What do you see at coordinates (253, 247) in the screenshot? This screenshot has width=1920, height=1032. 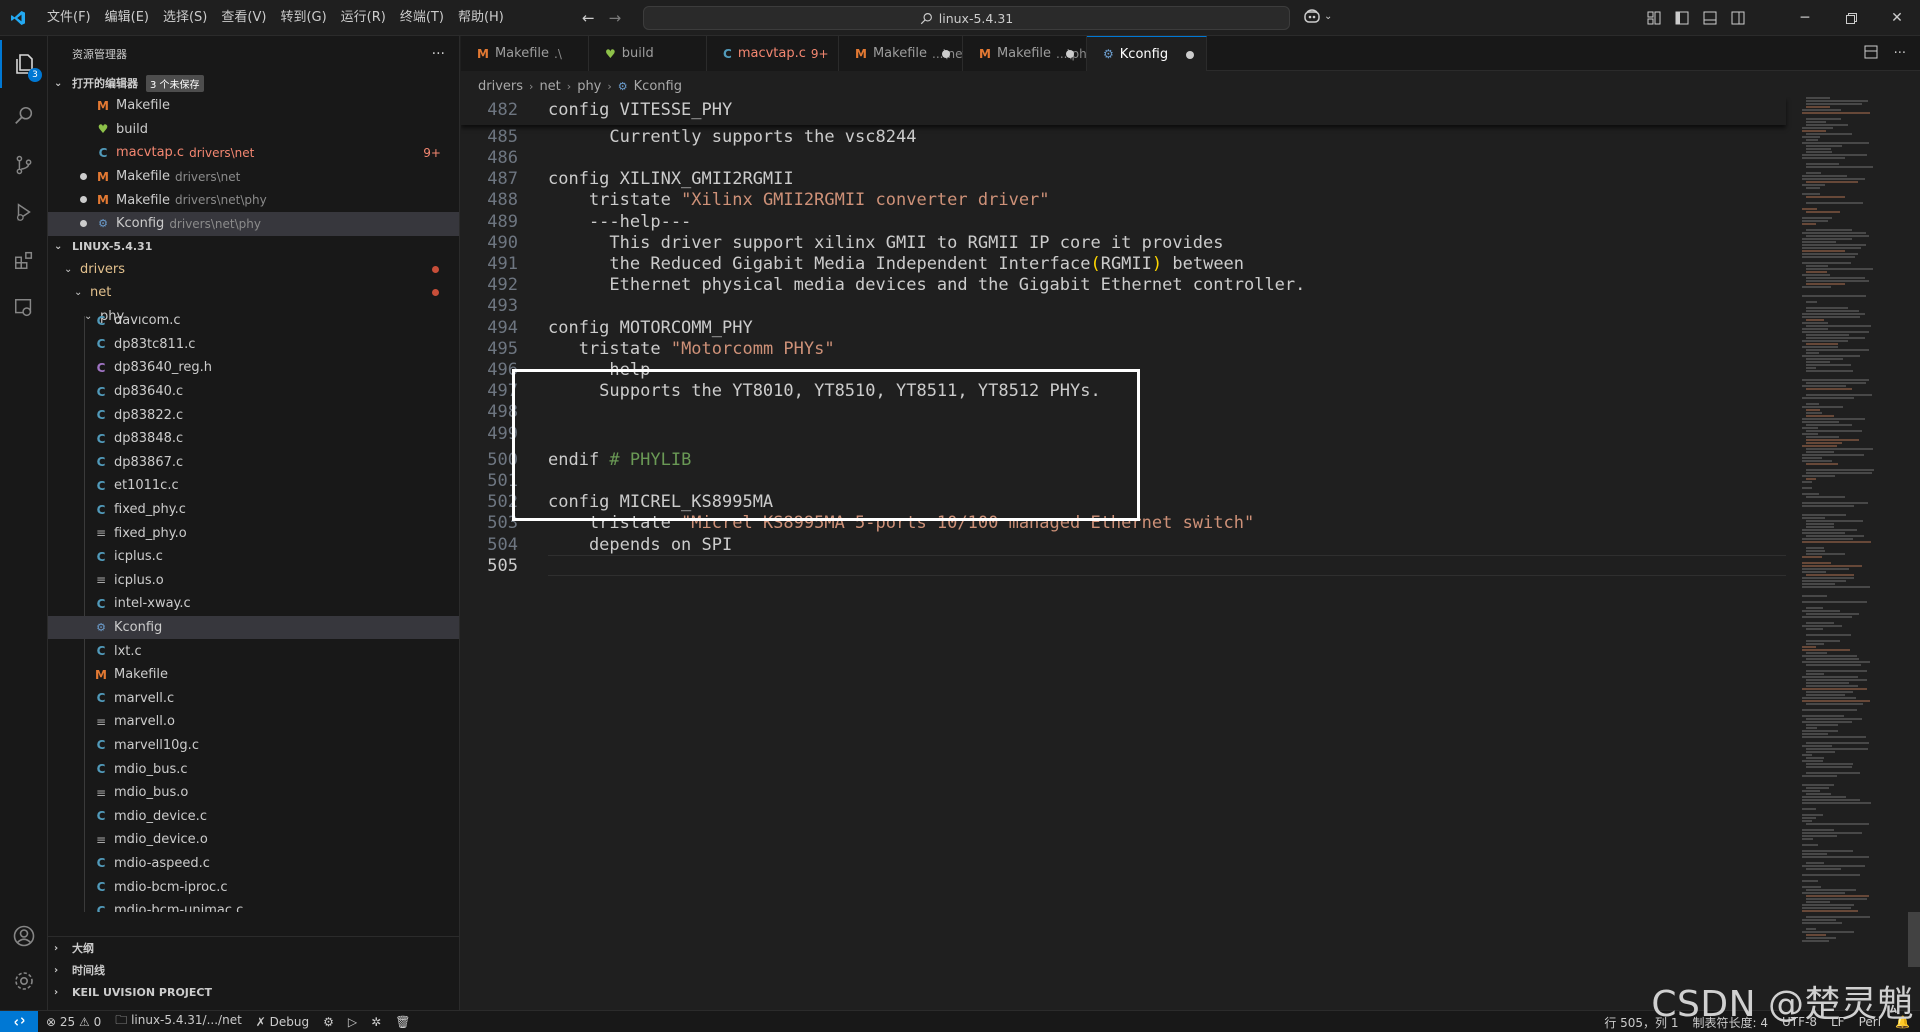 I see `workspace-header: ⌄ LINUX-5.4.31` at bounding box center [253, 247].